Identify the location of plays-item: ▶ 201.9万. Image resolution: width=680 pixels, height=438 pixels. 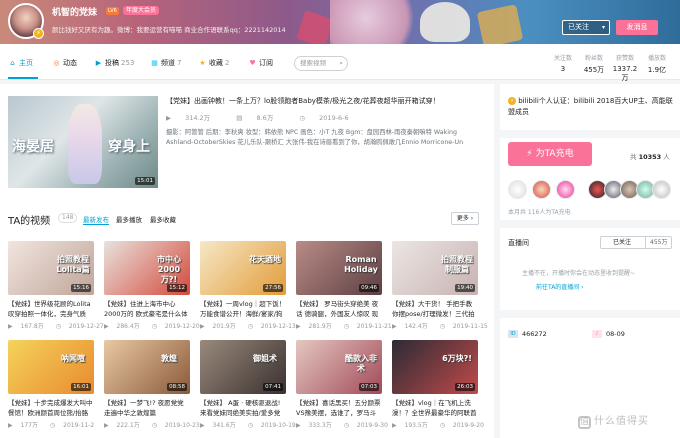
(221, 326).